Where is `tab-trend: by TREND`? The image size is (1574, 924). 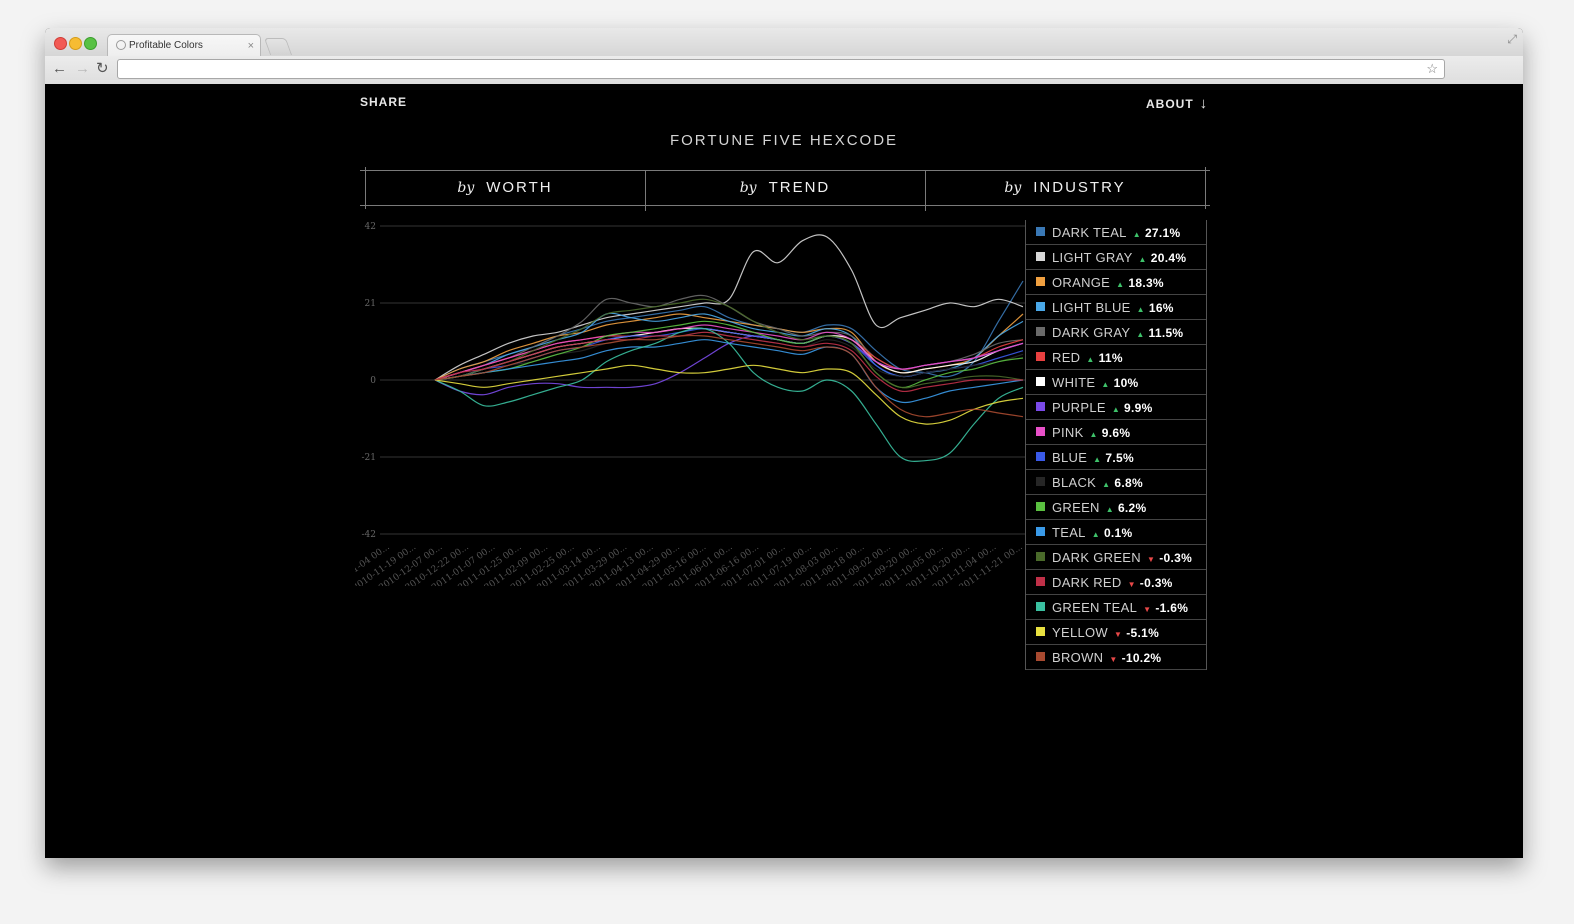
tab-trend: by TREND is located at coordinates (785, 188).